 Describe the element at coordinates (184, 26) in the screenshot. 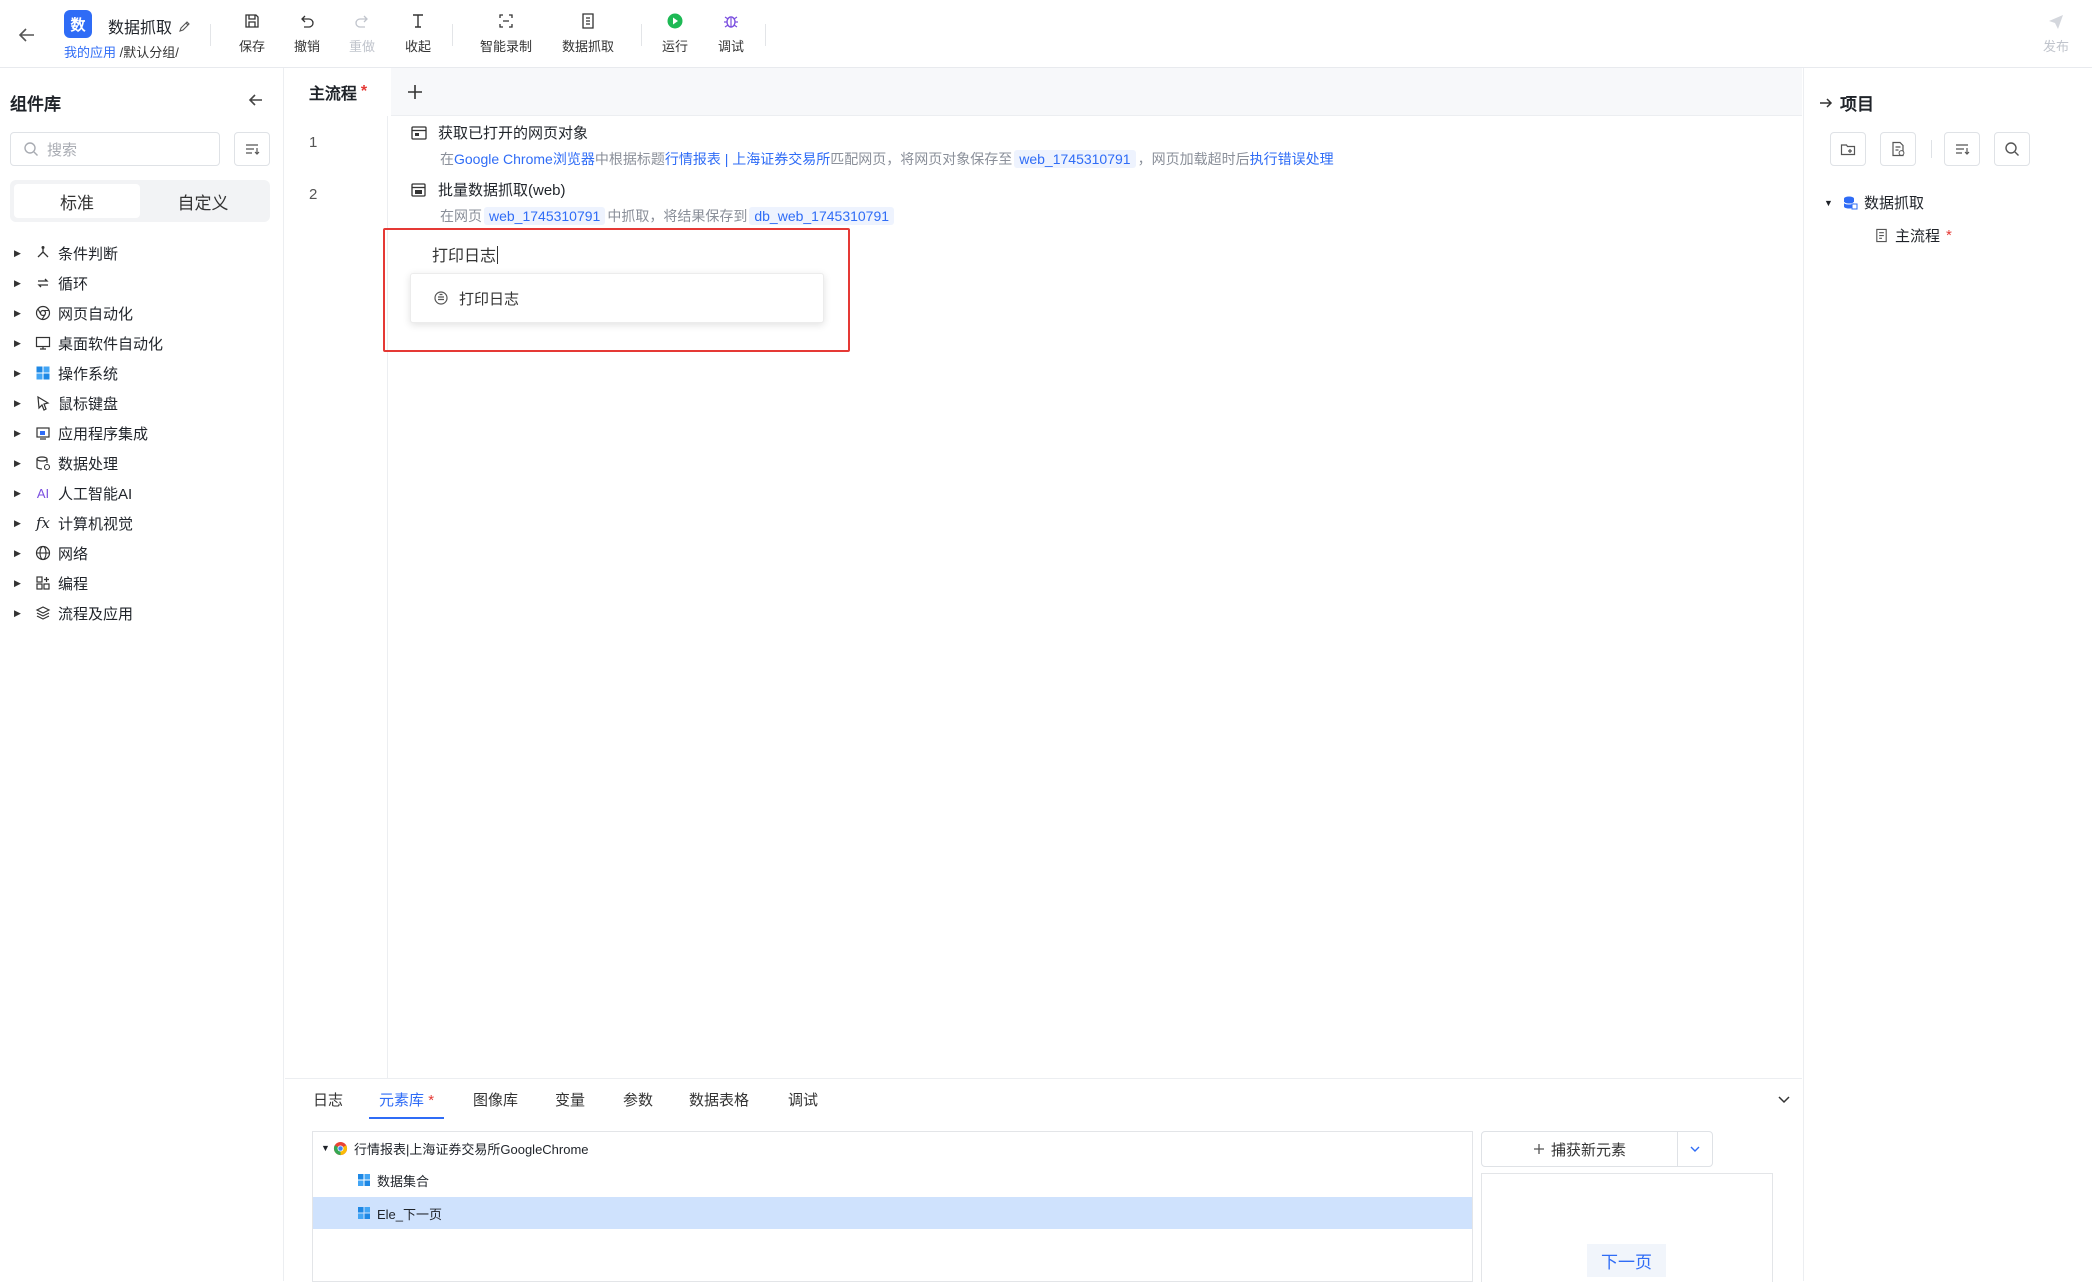

I see `edit-pencil-icon` at that location.